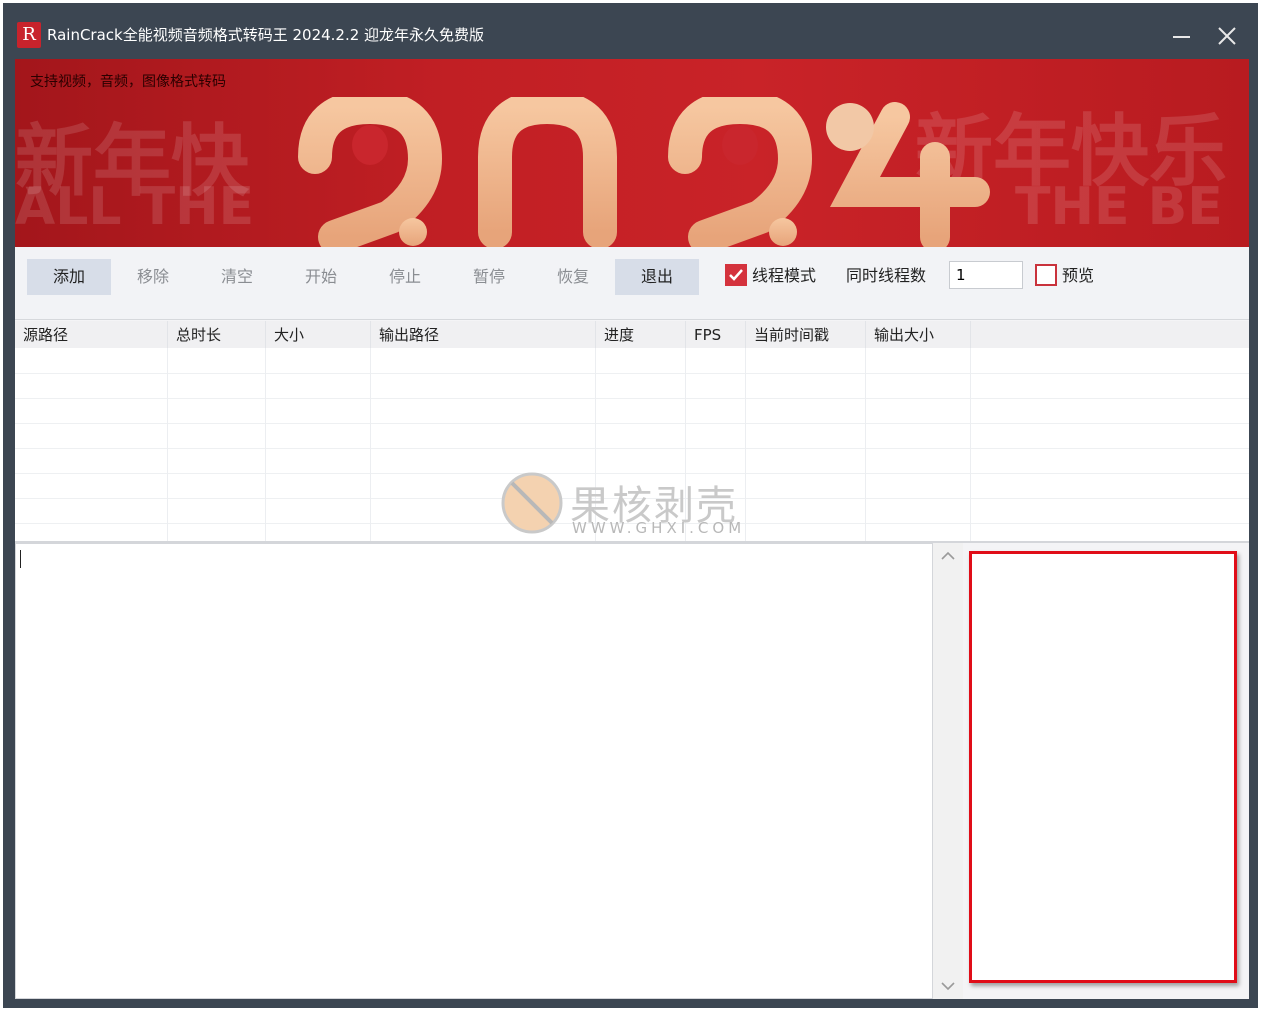  I want to click on toolbar: 添加 移除 清空 开始 停止 暂停 恢复 退出 线程模式 同时线程数 预览, so click(632, 283).